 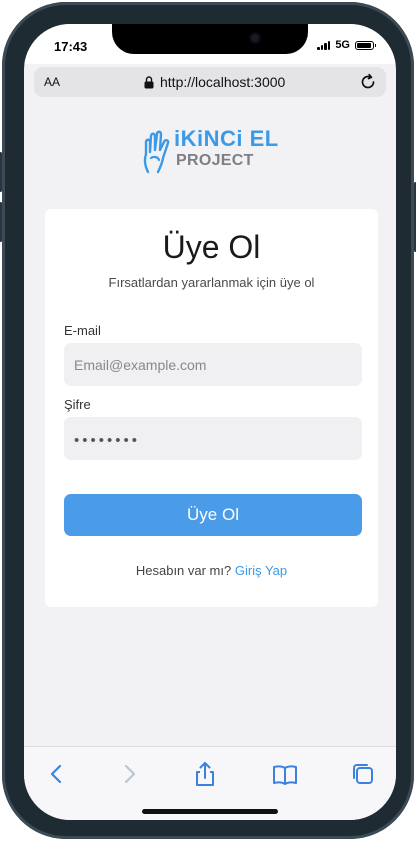 I want to click on url-field: http://localhost:3000, so click(x=214, y=82).